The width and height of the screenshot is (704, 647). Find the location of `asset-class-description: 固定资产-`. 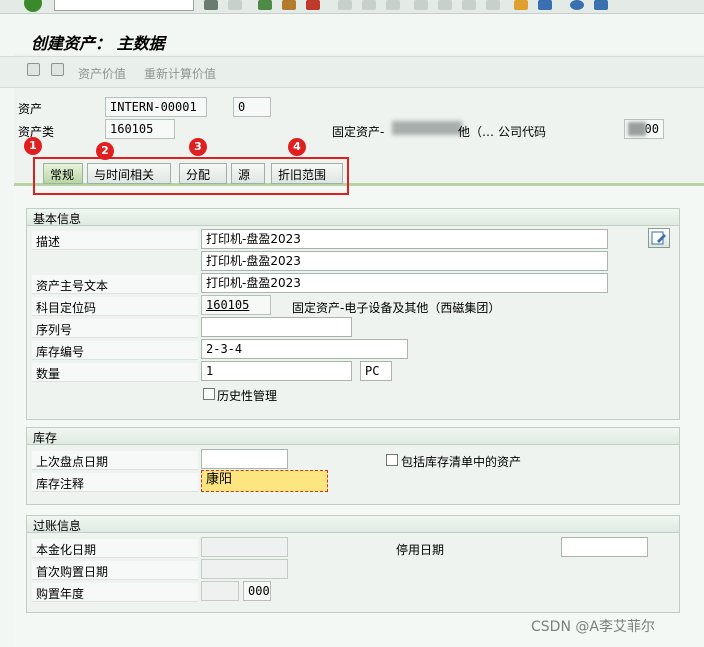

asset-class-description: 固定资产- is located at coordinates (358, 132).